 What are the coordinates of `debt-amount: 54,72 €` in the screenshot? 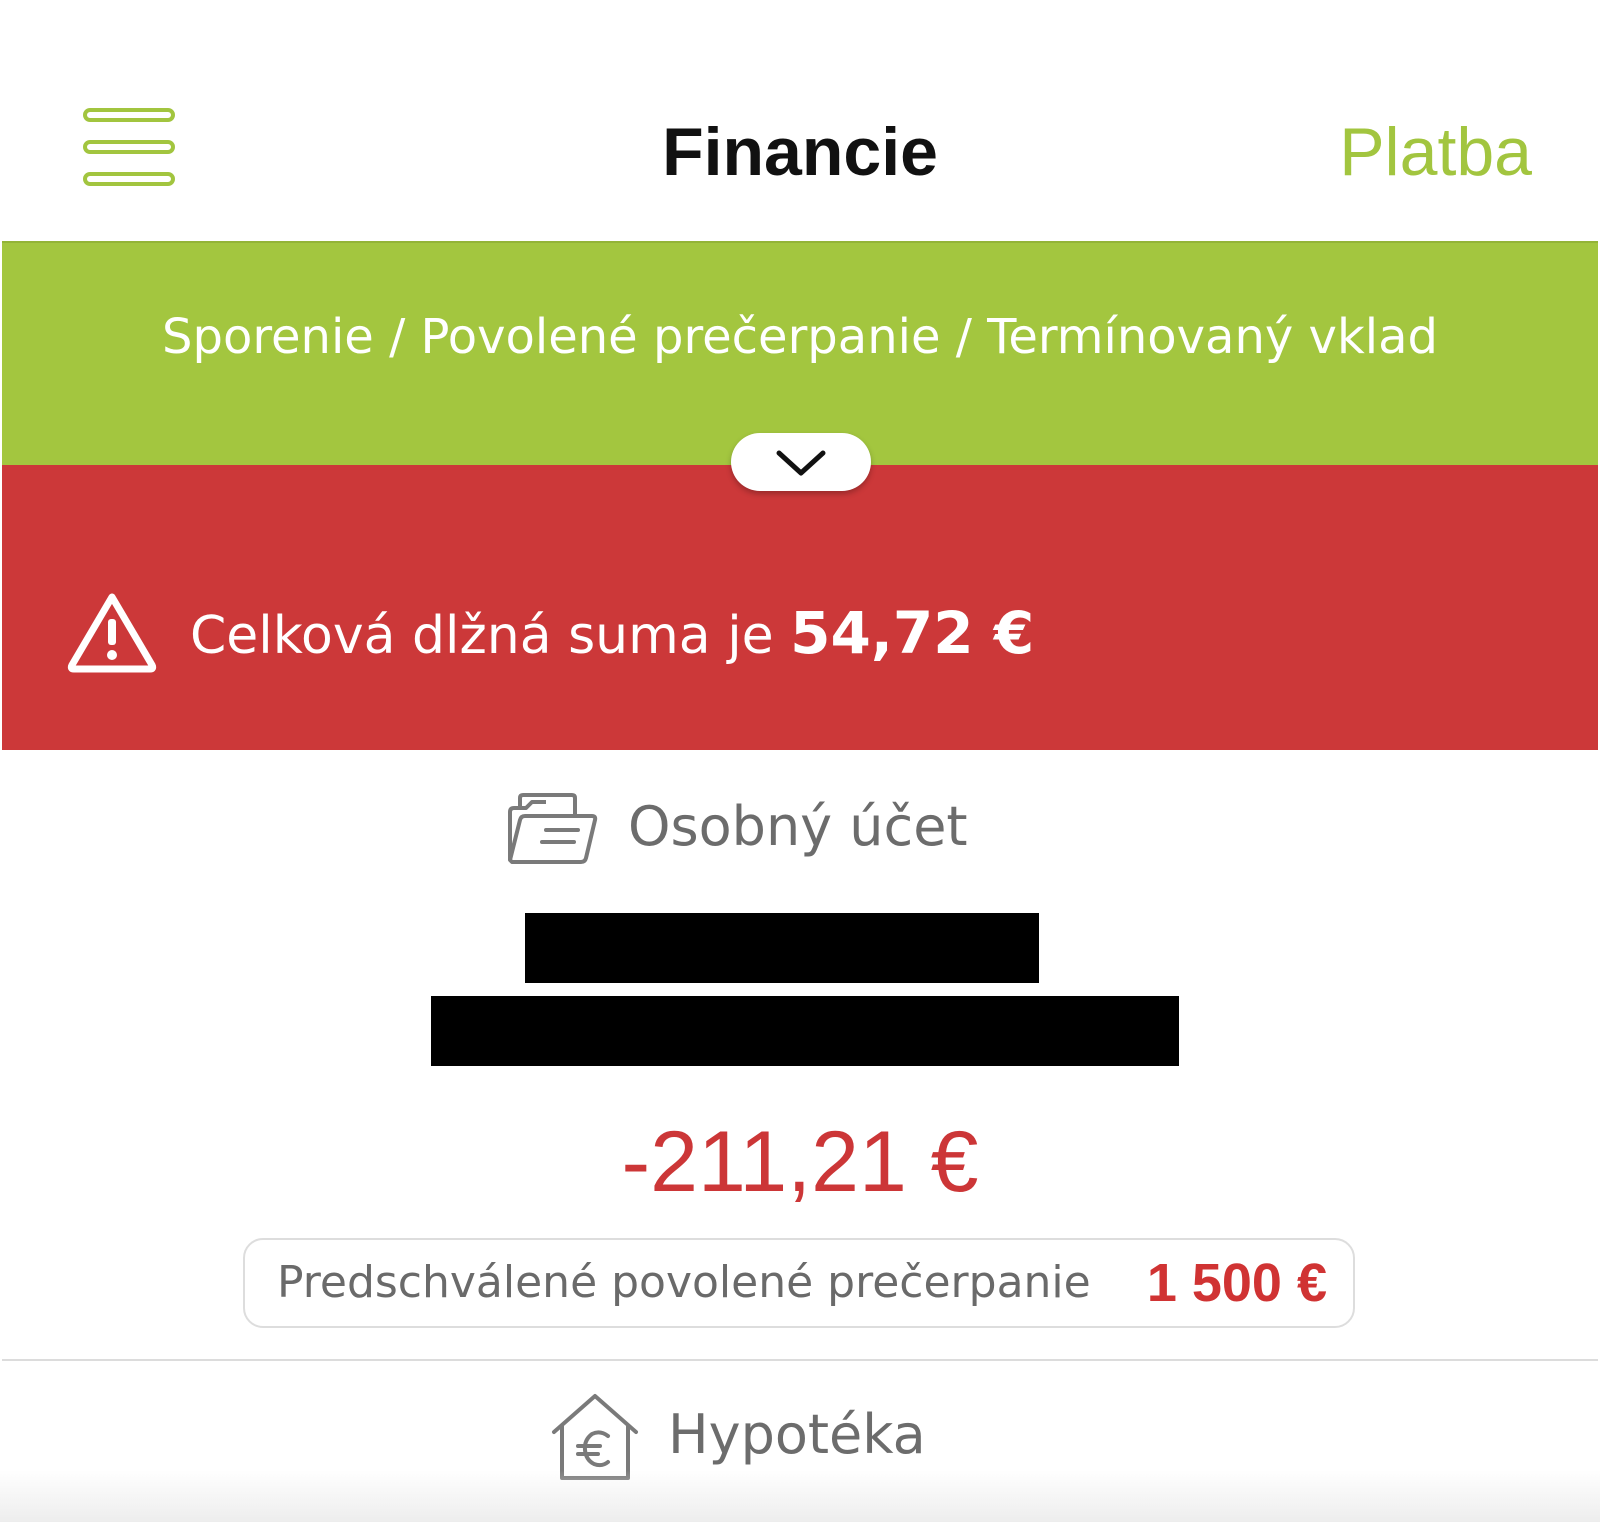 It's located at (912, 633).